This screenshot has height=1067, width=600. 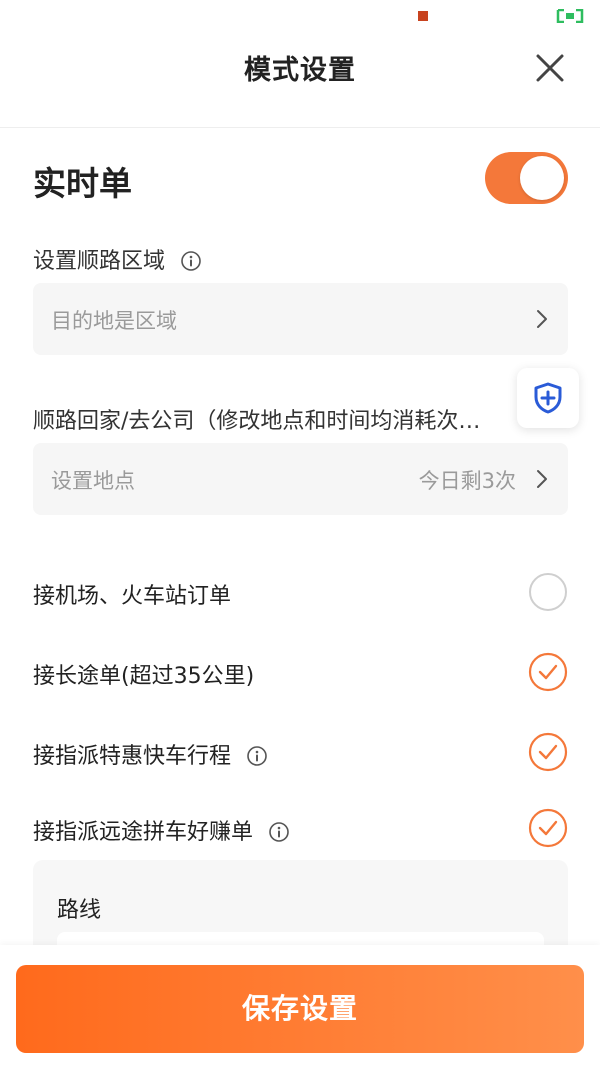 What do you see at coordinates (300, 319) in the screenshot?
I see `route-area-select: 目的地是区域` at bounding box center [300, 319].